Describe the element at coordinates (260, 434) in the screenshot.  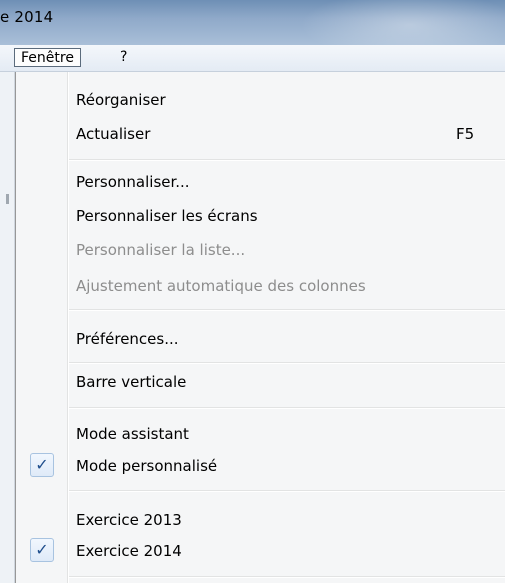
I see `menu-item-mode-assistant: Mode assistant` at that location.